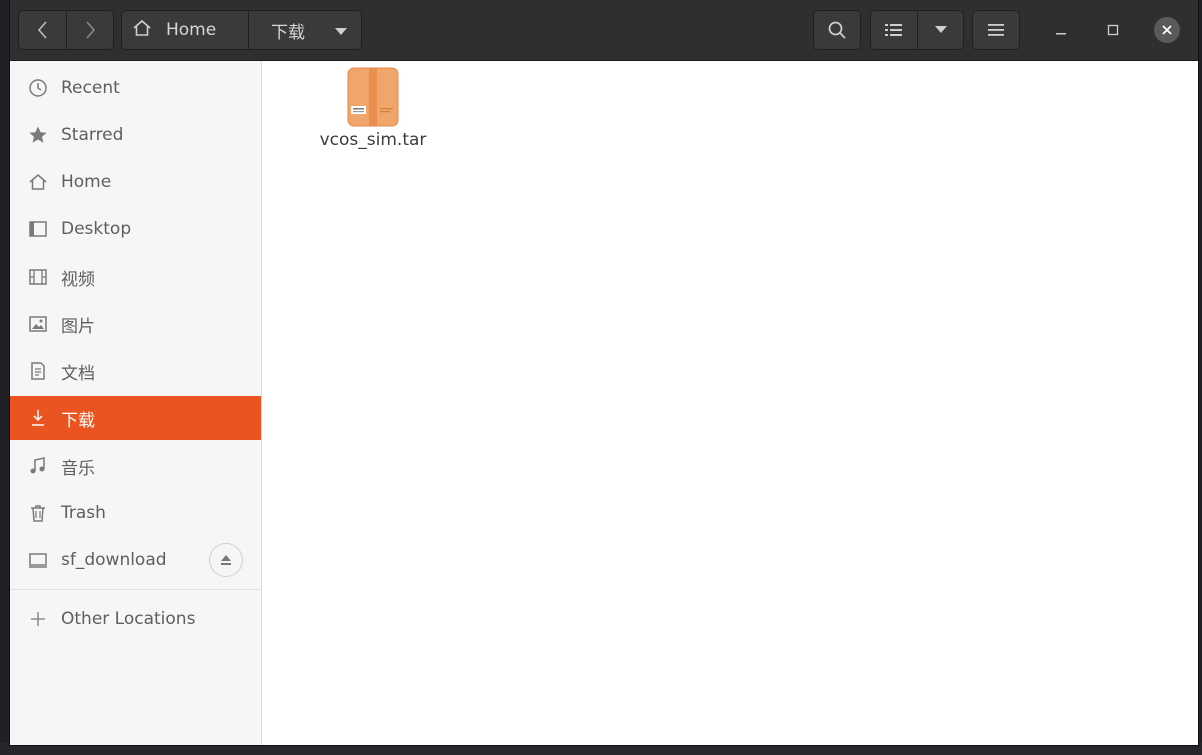 The image size is (1202, 755). I want to click on plus-icon, so click(38, 619).